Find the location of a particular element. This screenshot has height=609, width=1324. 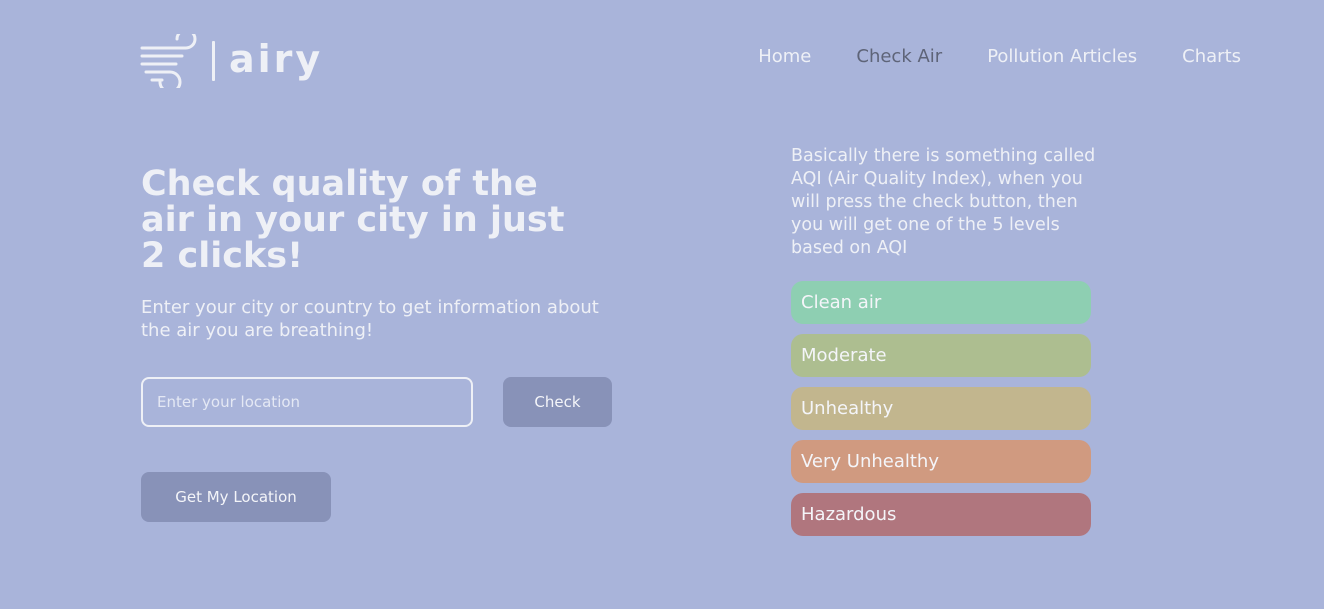

check-button: Check is located at coordinates (557, 402).